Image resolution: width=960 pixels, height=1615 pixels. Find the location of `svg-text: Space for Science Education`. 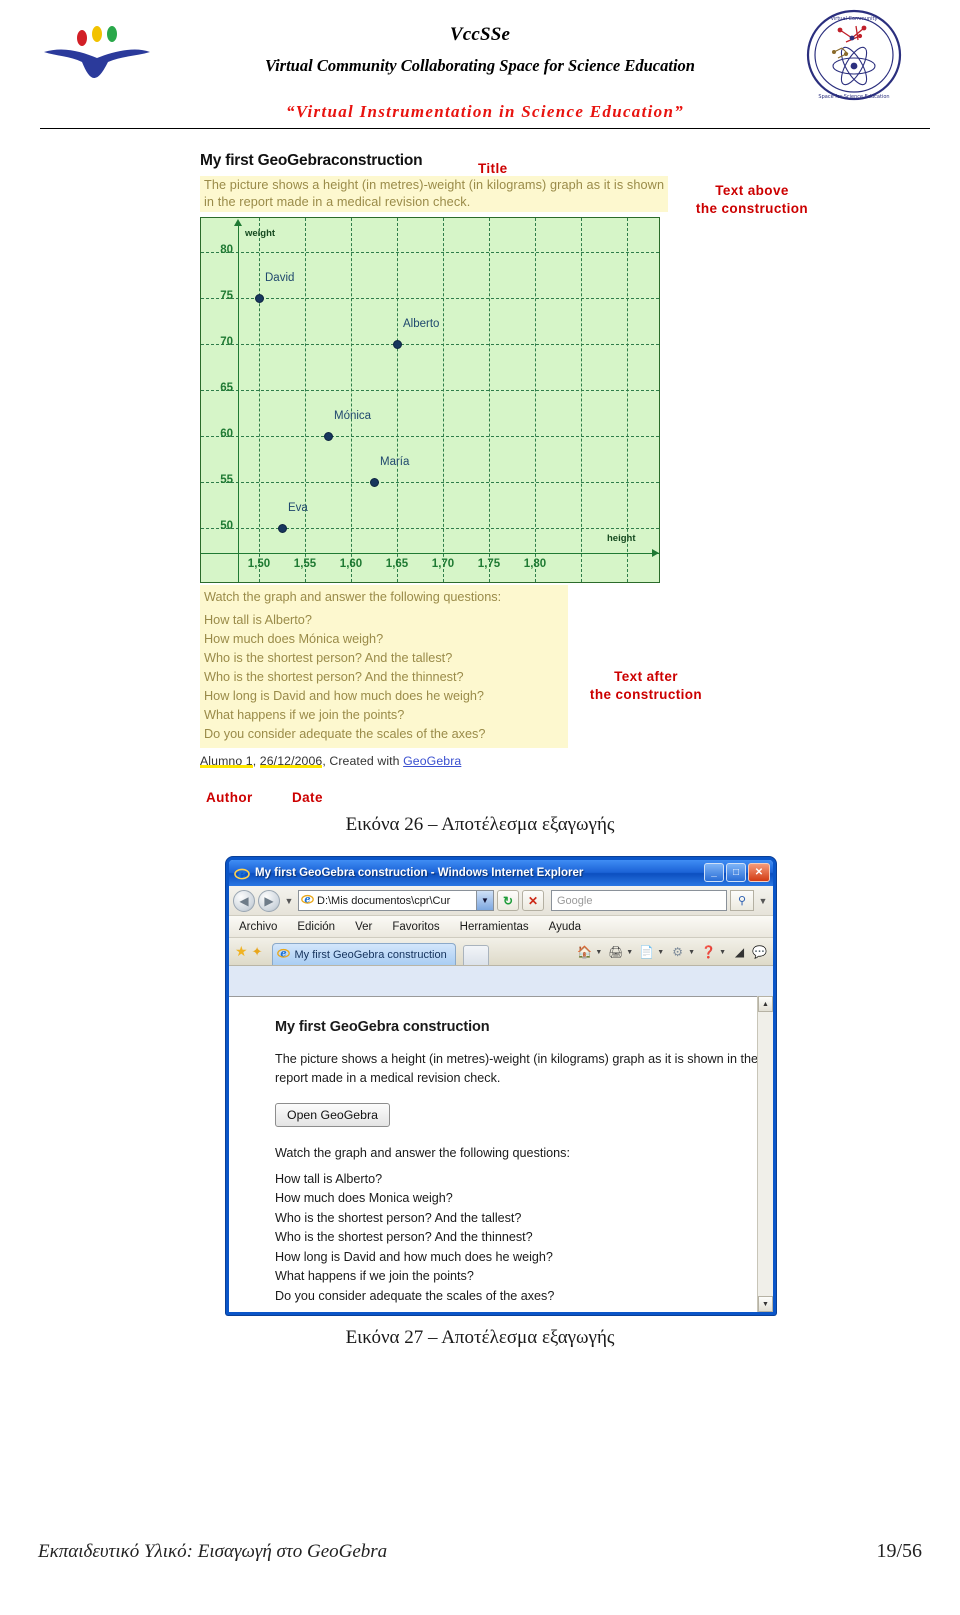

svg-text: Space for Science Education is located at coordinates (853, 97).